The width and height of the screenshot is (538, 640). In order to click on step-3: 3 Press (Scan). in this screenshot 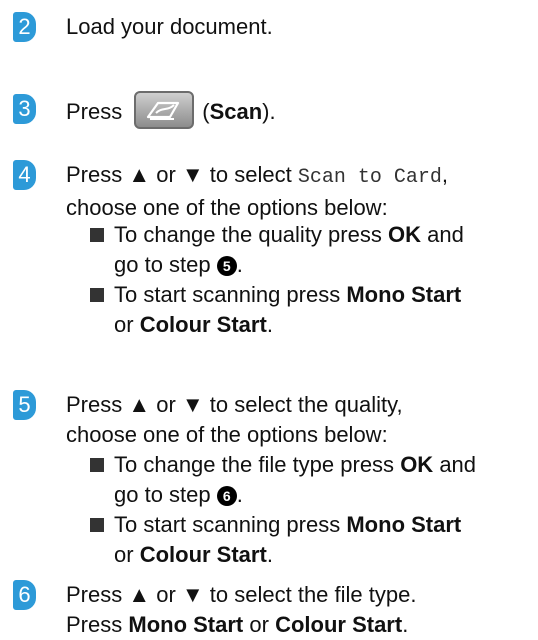, I will do `click(269, 110)`.